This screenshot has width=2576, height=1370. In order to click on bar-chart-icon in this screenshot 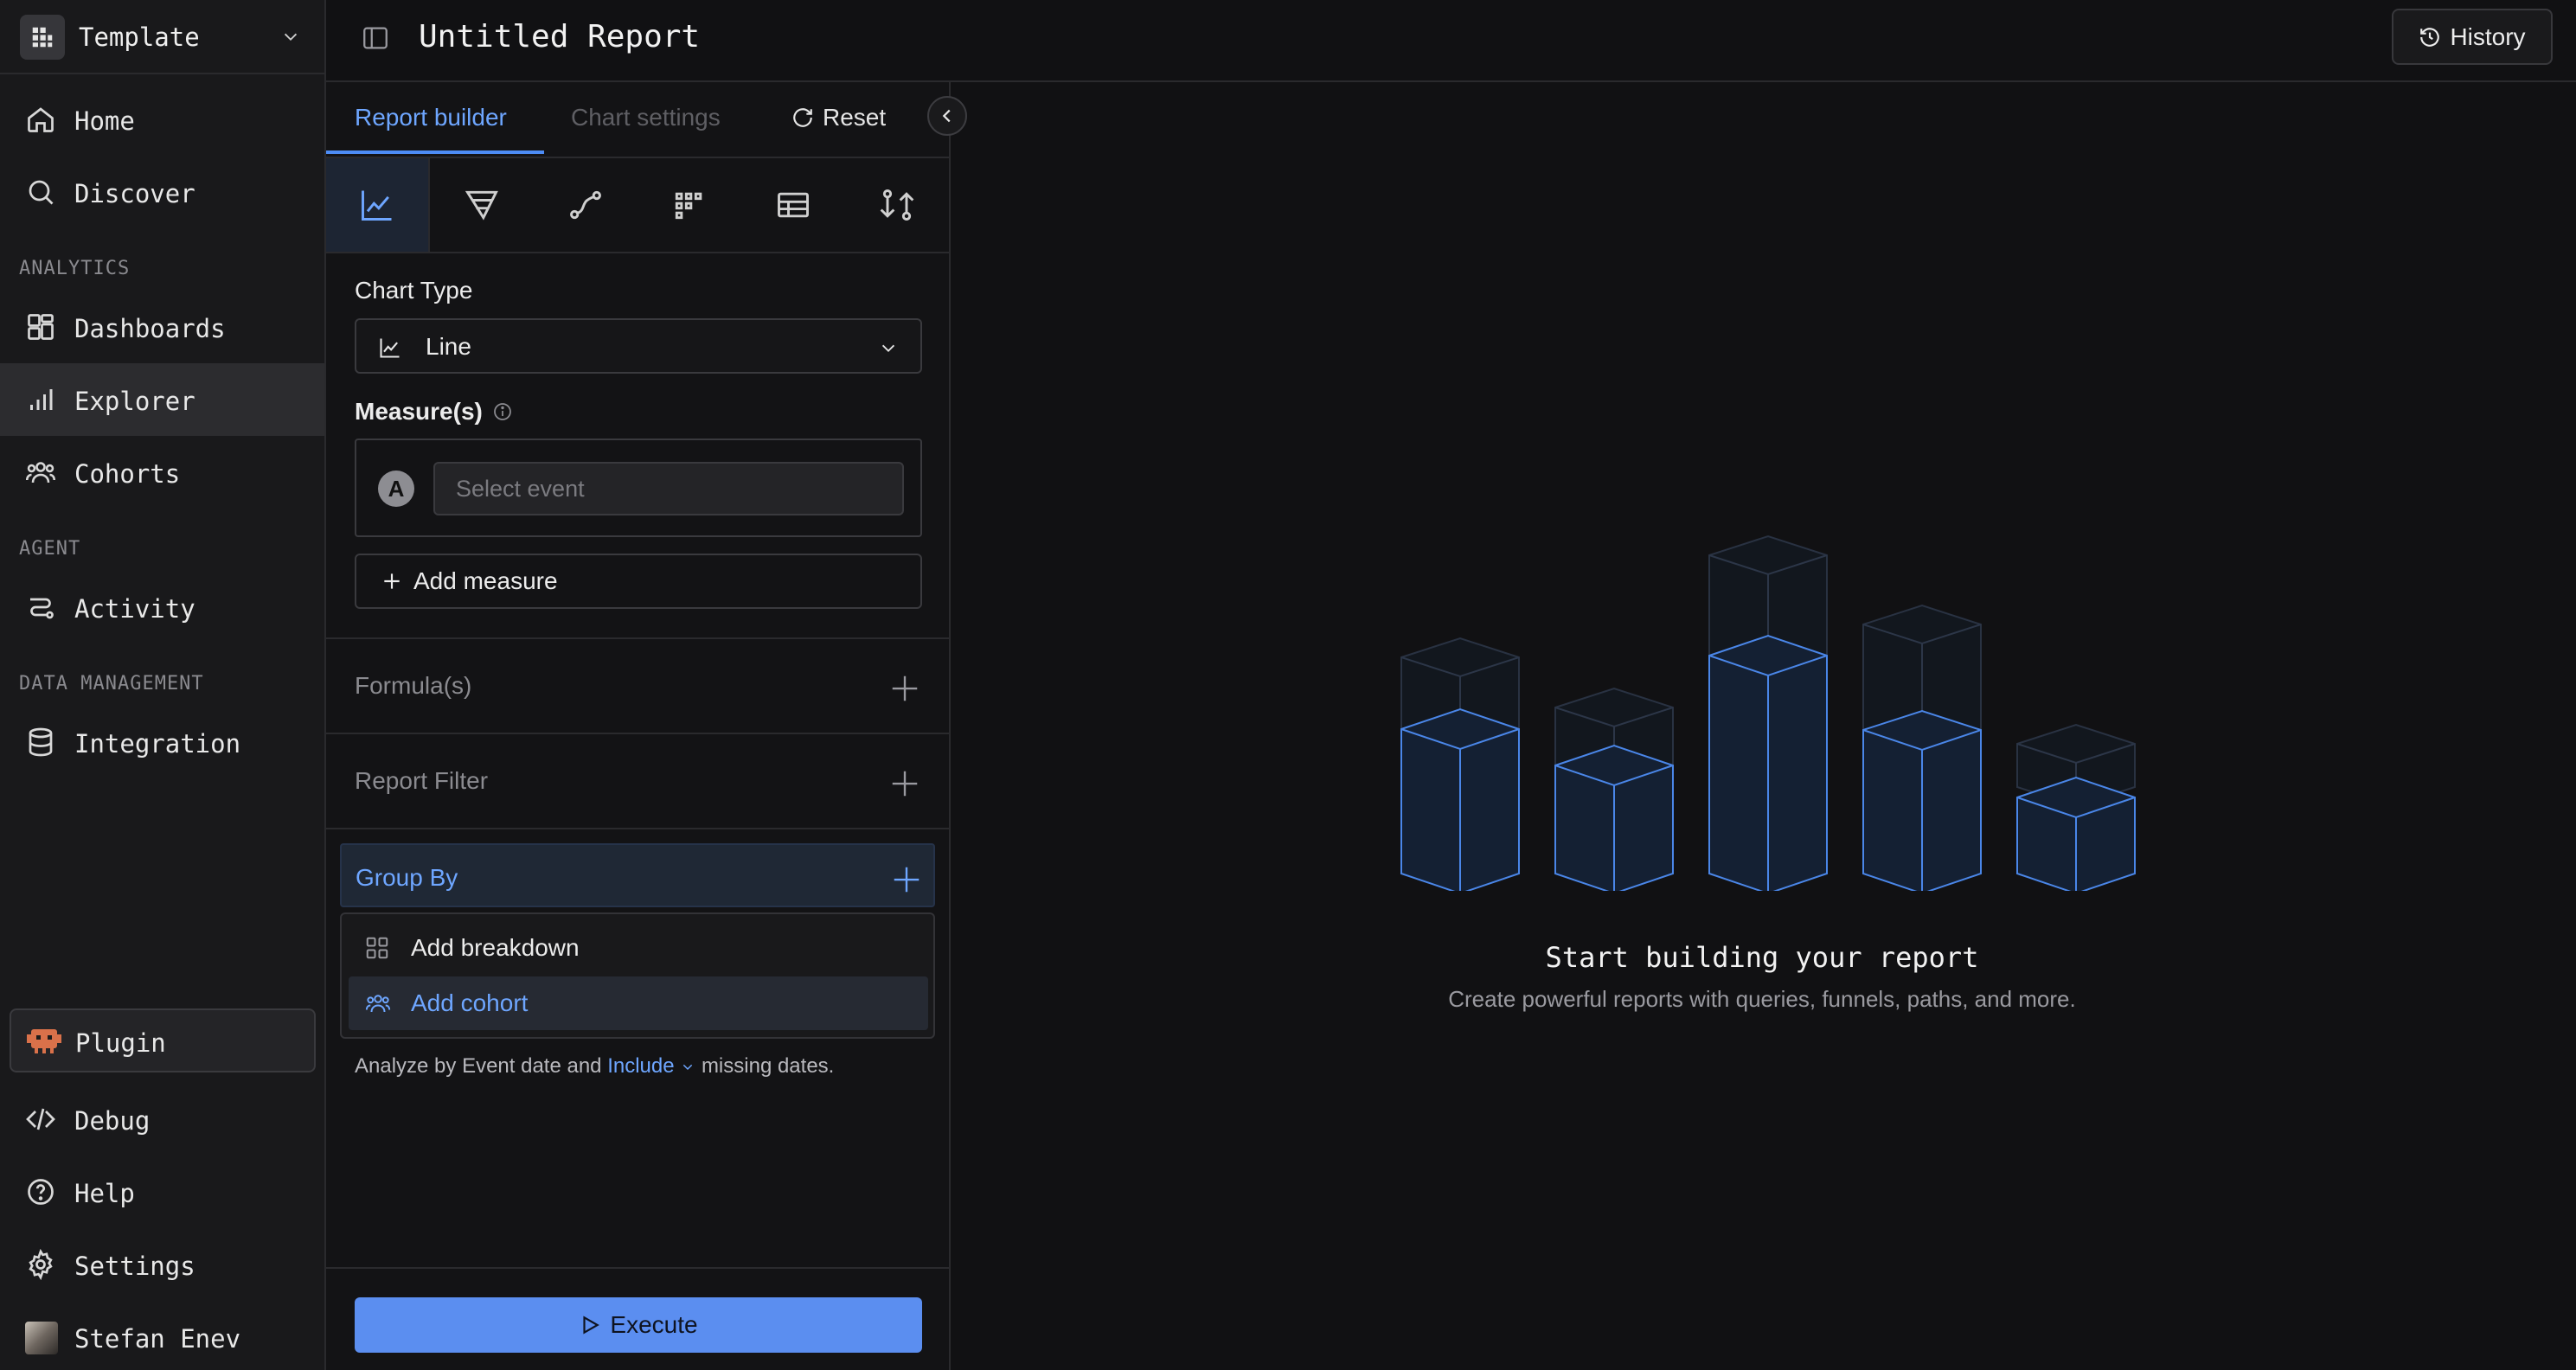, I will do `click(40, 400)`.